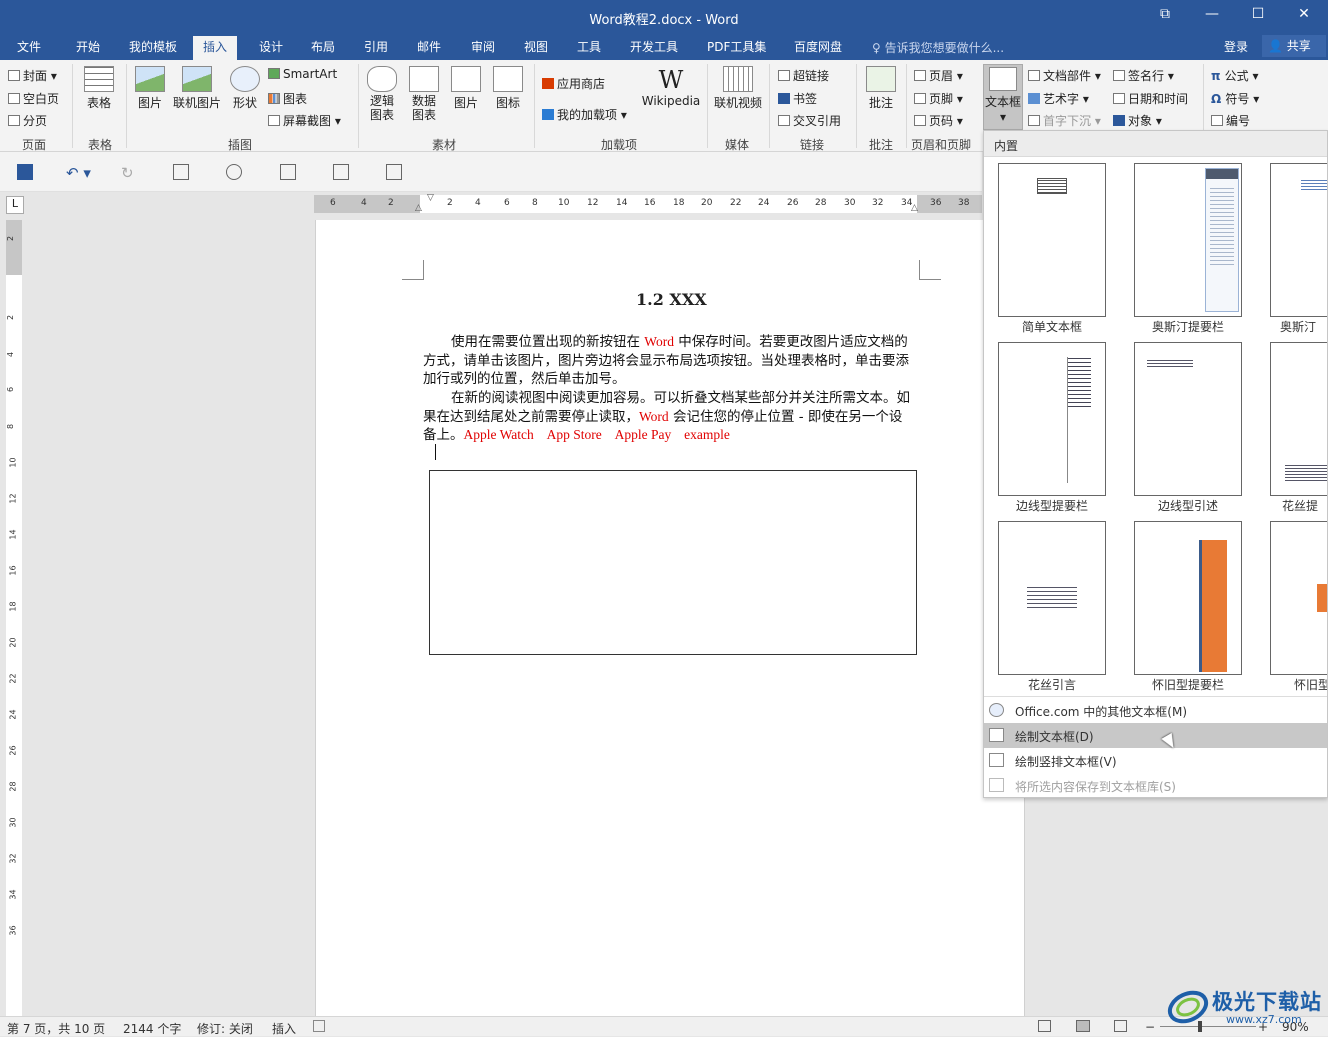 This screenshot has height=1037, width=1328. I want to click on cross-reference-button: 交叉引用, so click(809, 120).